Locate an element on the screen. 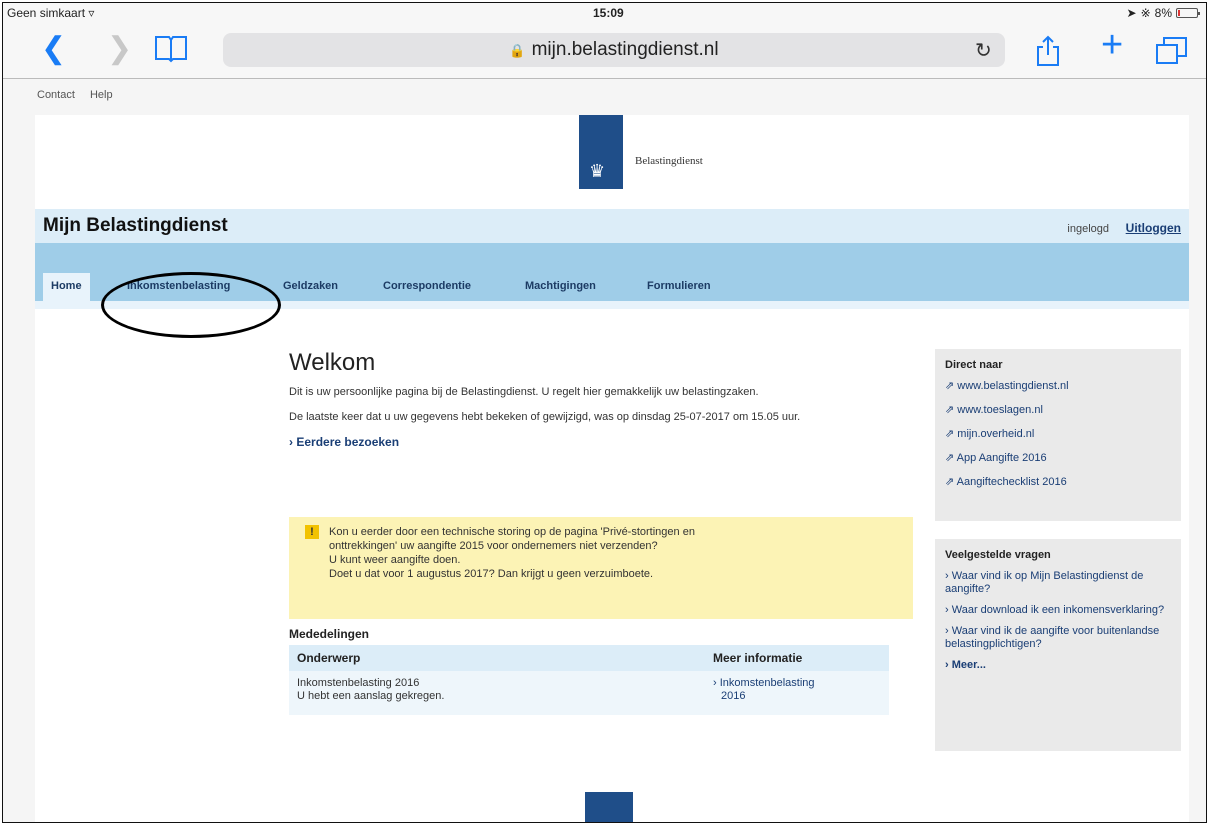 This screenshot has height=825, width=1209. tab-home: Home is located at coordinates (66, 287).